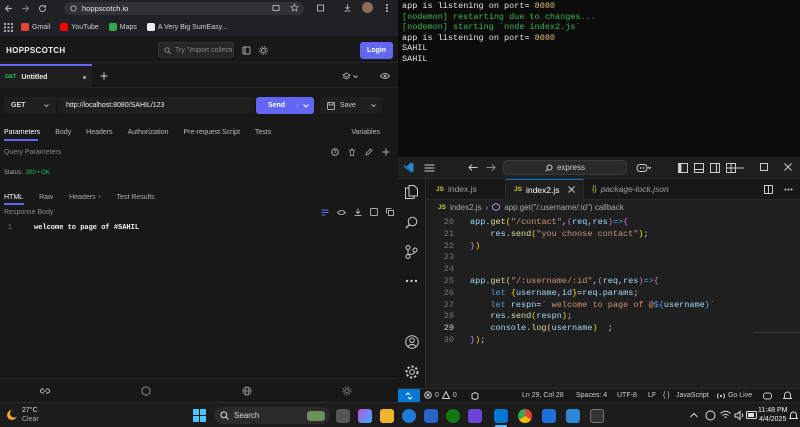  I want to click on globe-icon, so click(247, 391).